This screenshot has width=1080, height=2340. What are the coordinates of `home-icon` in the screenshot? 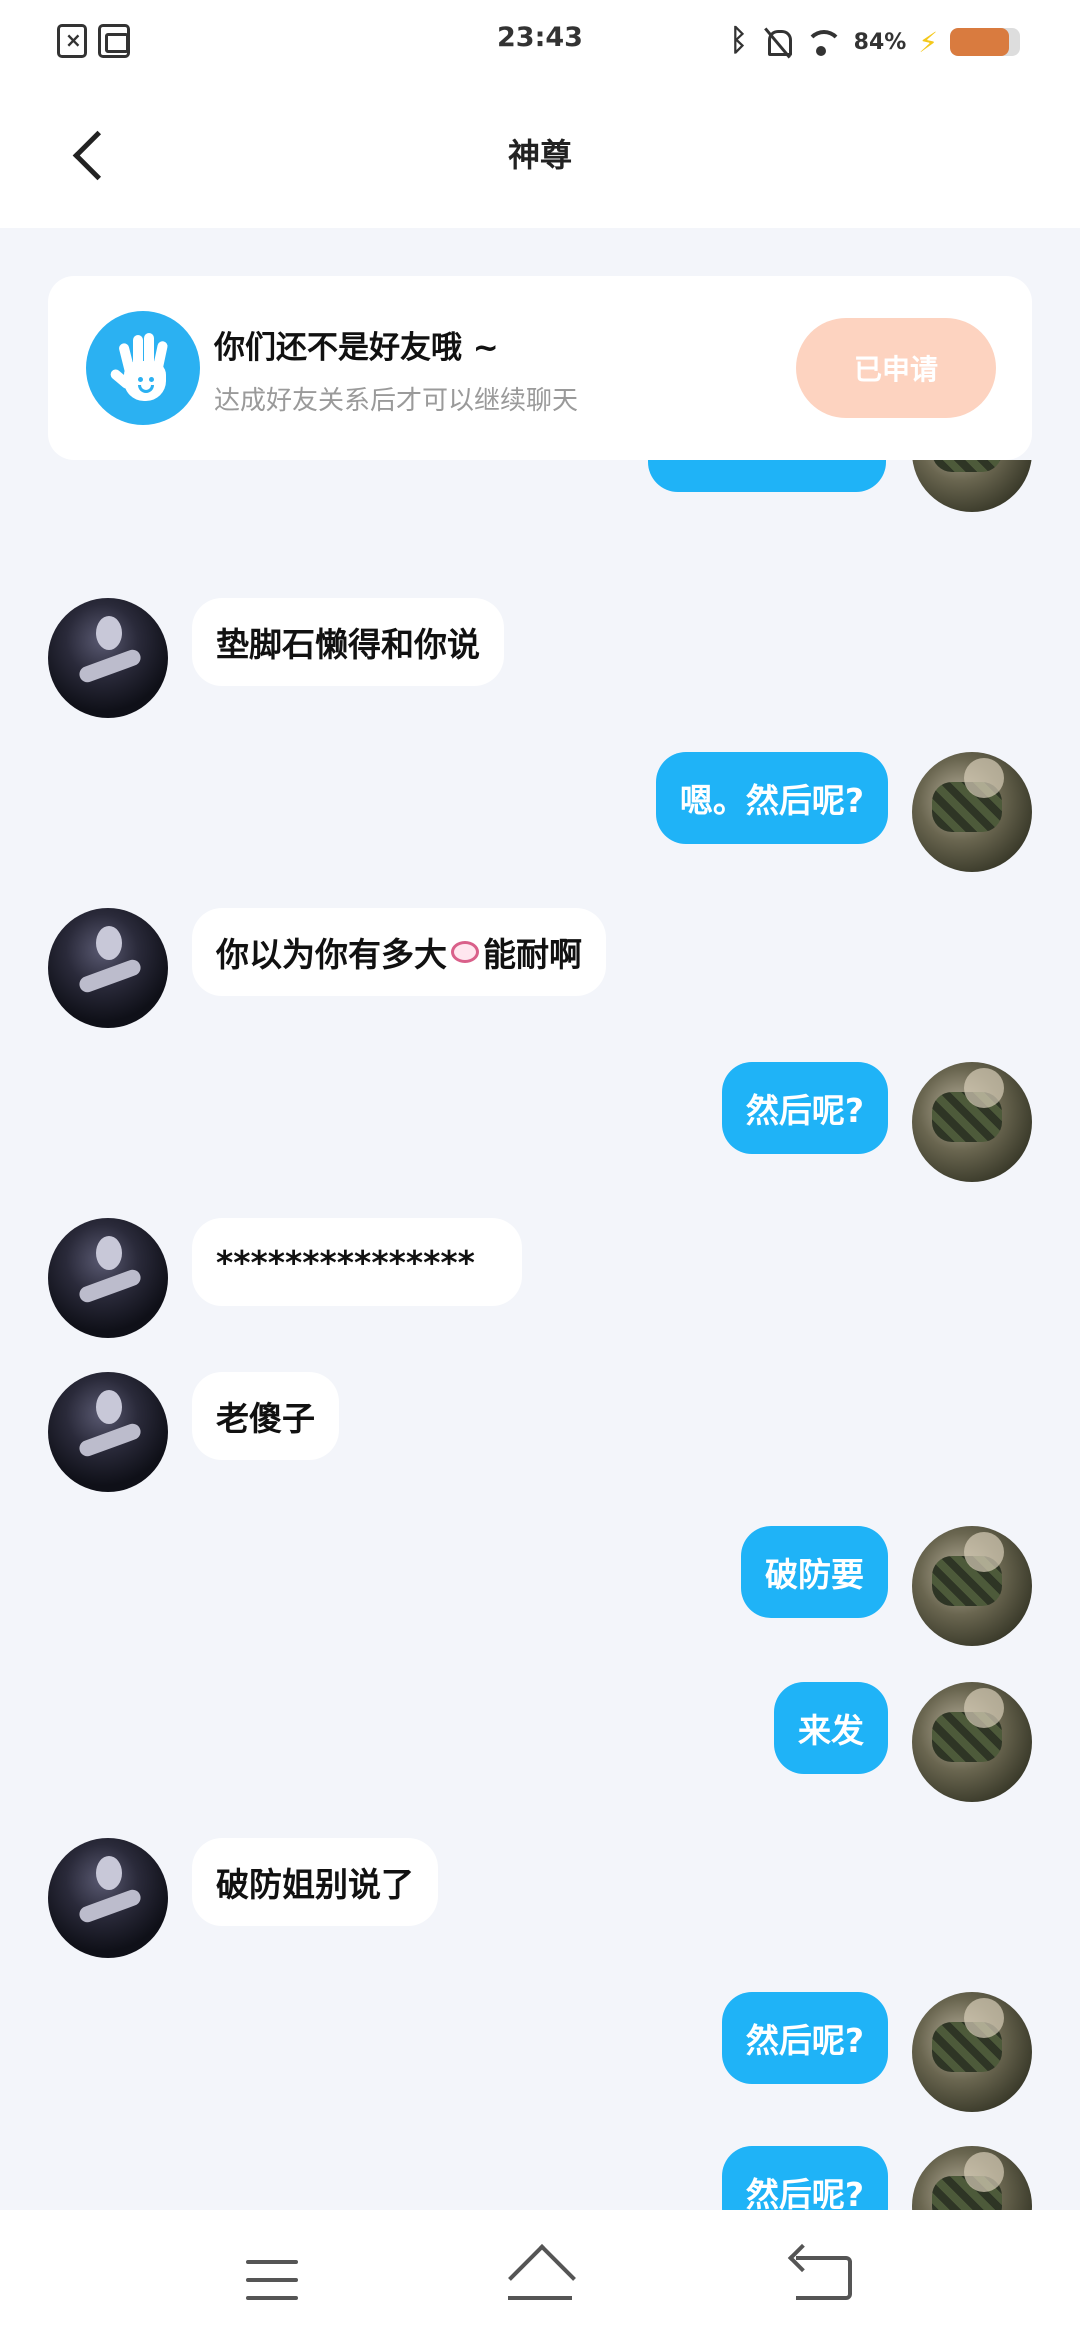 It's located at (540, 2277).